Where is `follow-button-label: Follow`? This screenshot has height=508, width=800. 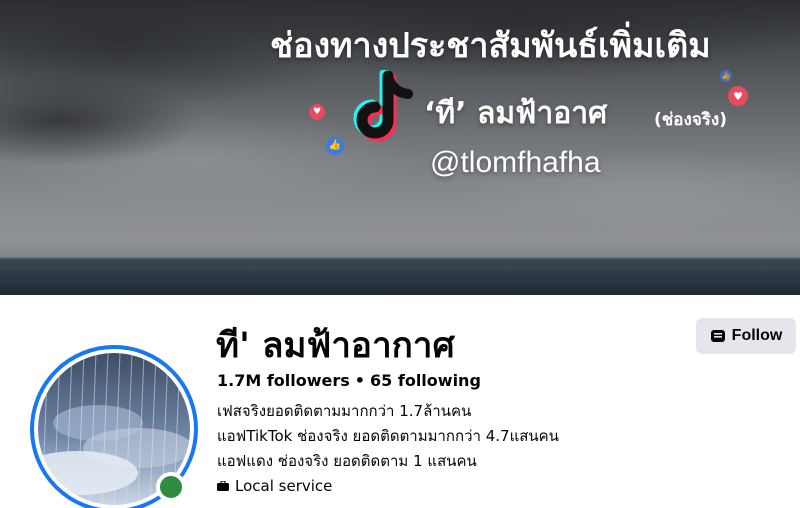 follow-button-label: Follow is located at coordinates (757, 335).